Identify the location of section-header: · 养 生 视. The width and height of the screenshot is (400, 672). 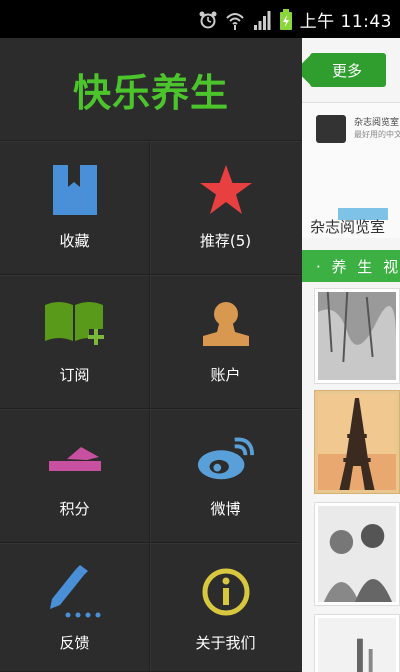
(351, 266).